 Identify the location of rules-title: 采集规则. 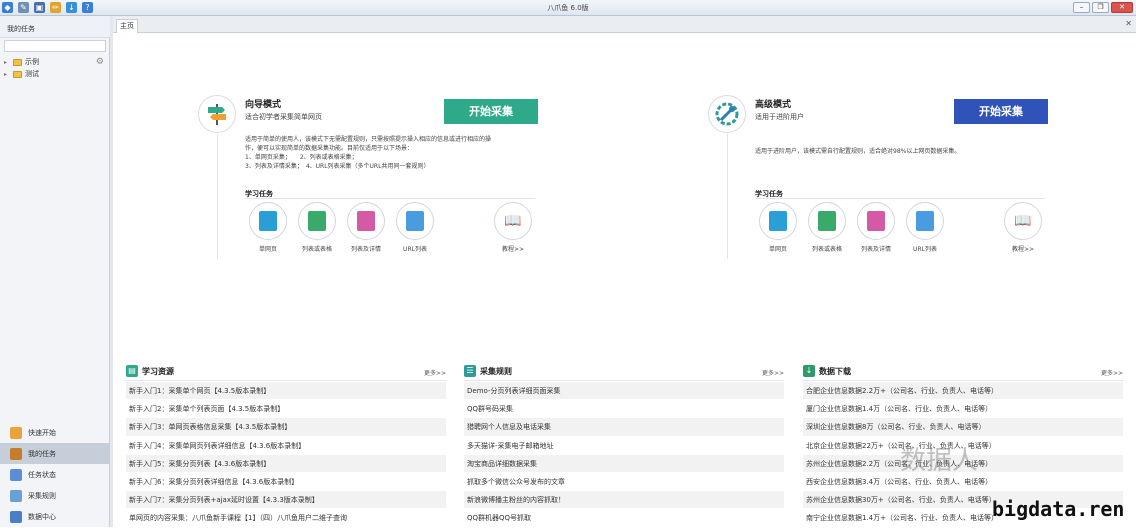
(496, 371).